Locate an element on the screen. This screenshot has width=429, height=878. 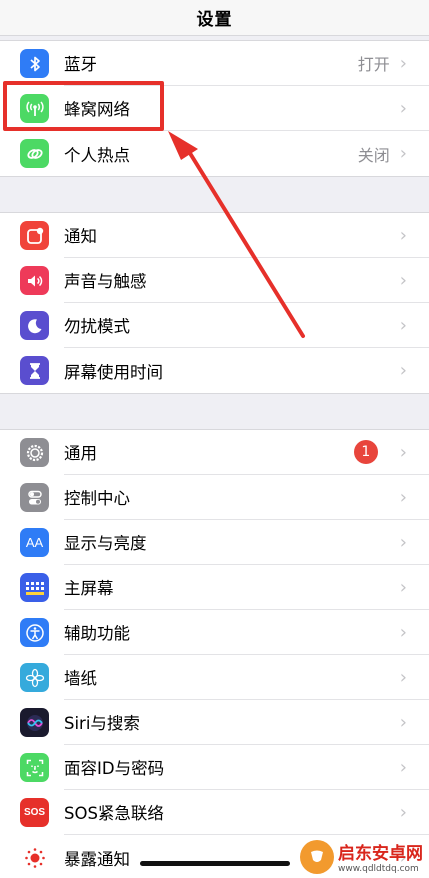
home-indicator is located at coordinates (215, 863).